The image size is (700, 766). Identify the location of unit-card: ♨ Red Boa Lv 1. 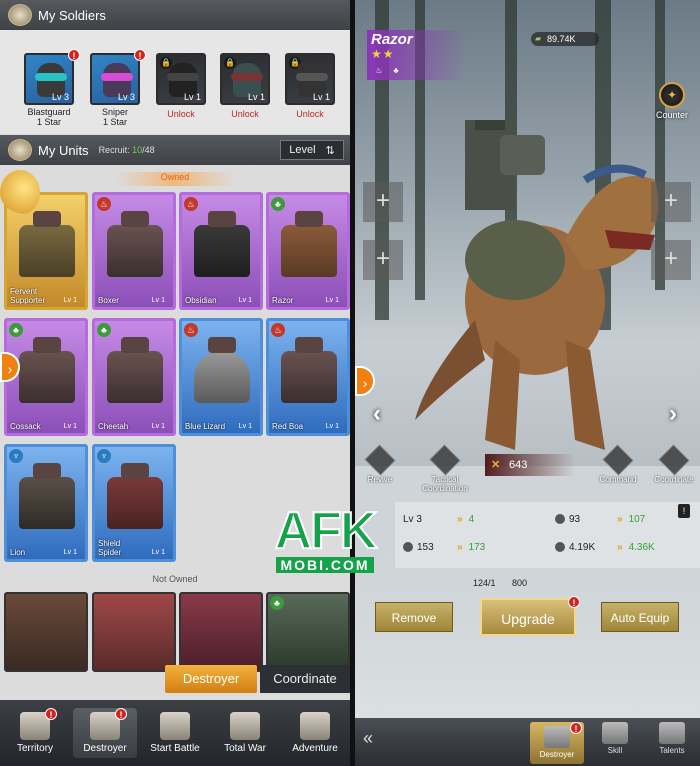
(308, 377).